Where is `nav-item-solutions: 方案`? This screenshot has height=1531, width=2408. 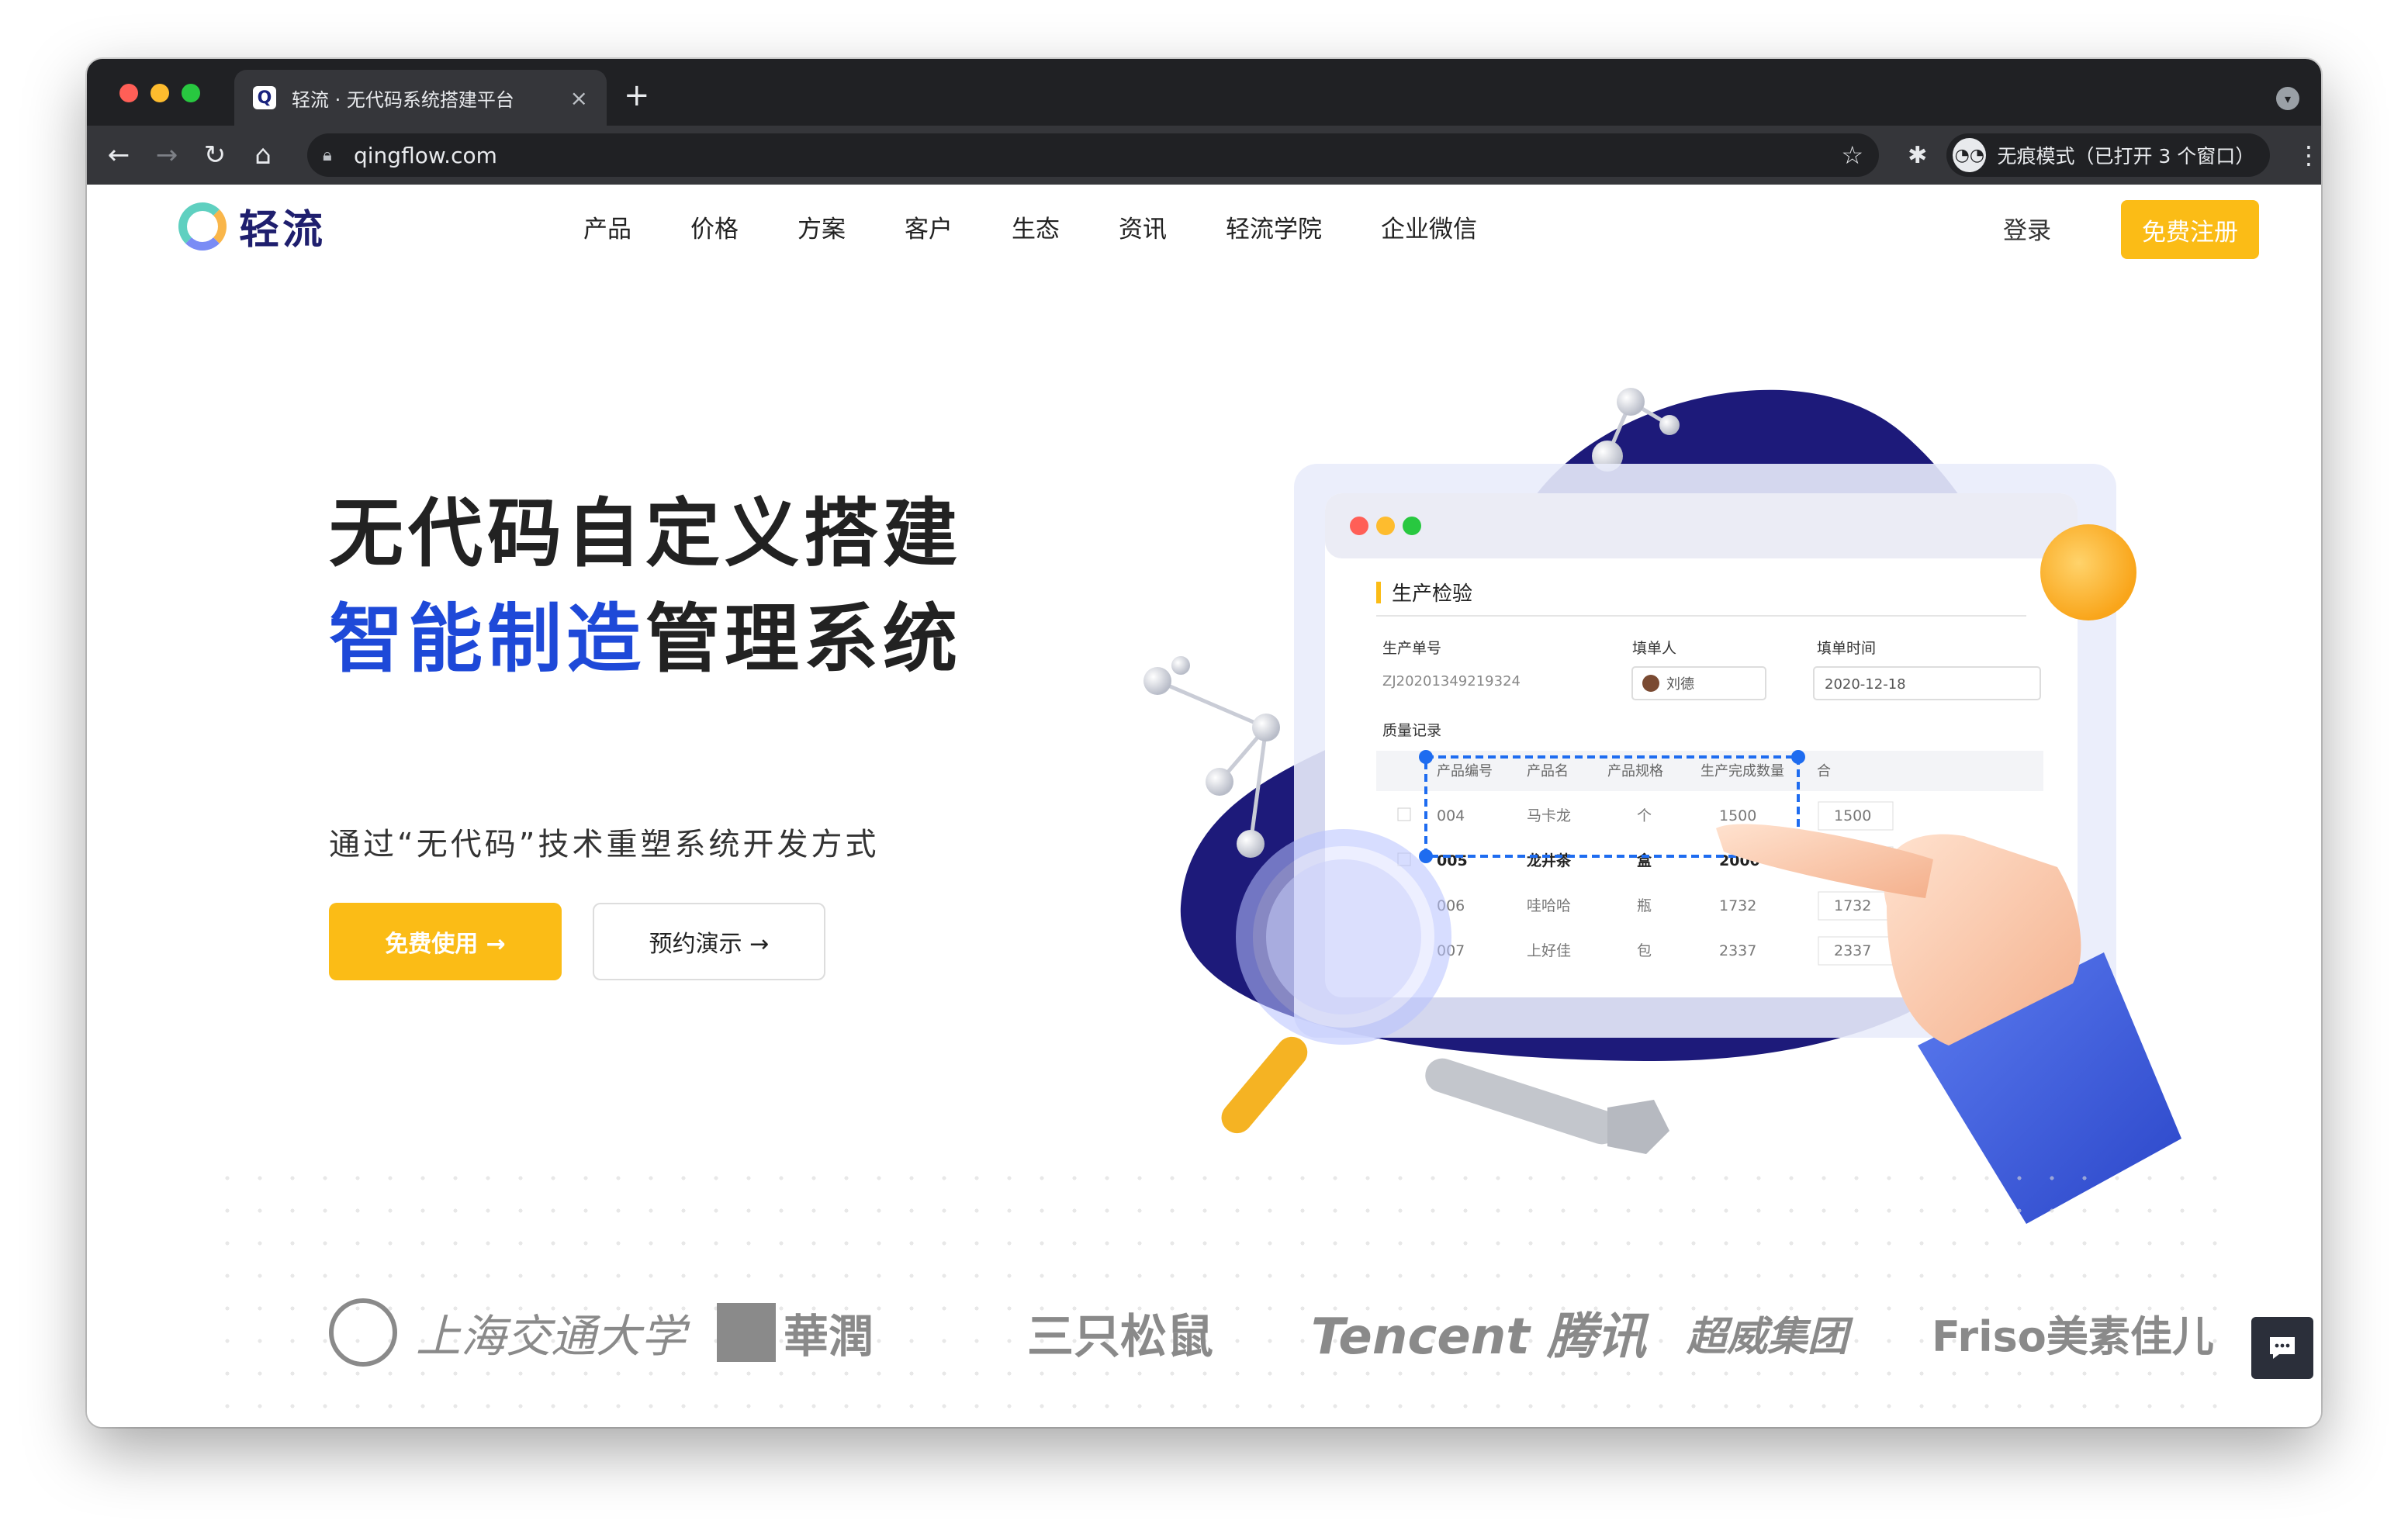 nav-item-solutions: 方案 is located at coordinates (821, 226).